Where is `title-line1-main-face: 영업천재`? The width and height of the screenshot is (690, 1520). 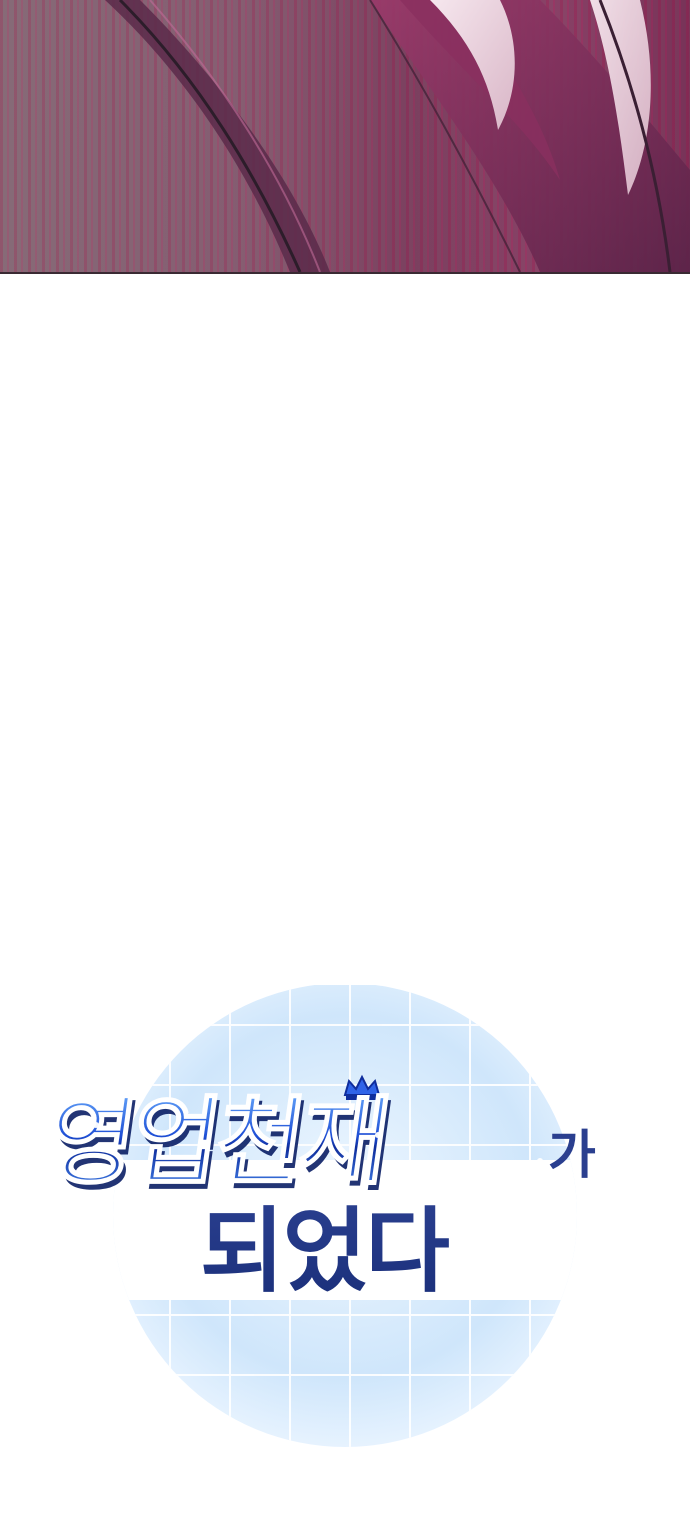
title-line1-main-face: 영업천재 is located at coordinates (216, 1141).